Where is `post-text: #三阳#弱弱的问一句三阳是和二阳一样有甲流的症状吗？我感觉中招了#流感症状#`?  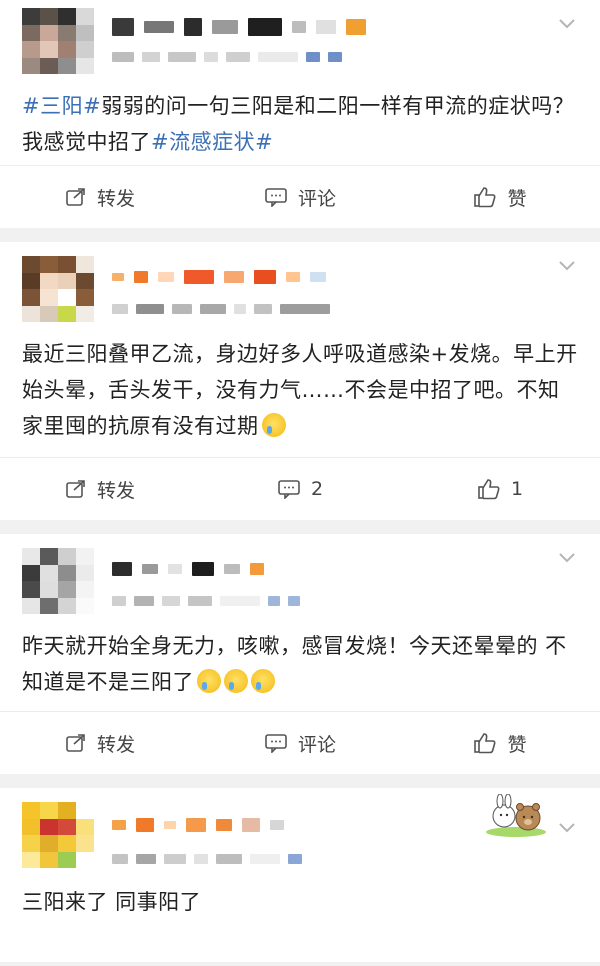 post-text: #三阳#弱弱的问一句三阳是和二阳一样有甲流的症状吗？我感觉中招了#流感症状# is located at coordinates (300, 121).